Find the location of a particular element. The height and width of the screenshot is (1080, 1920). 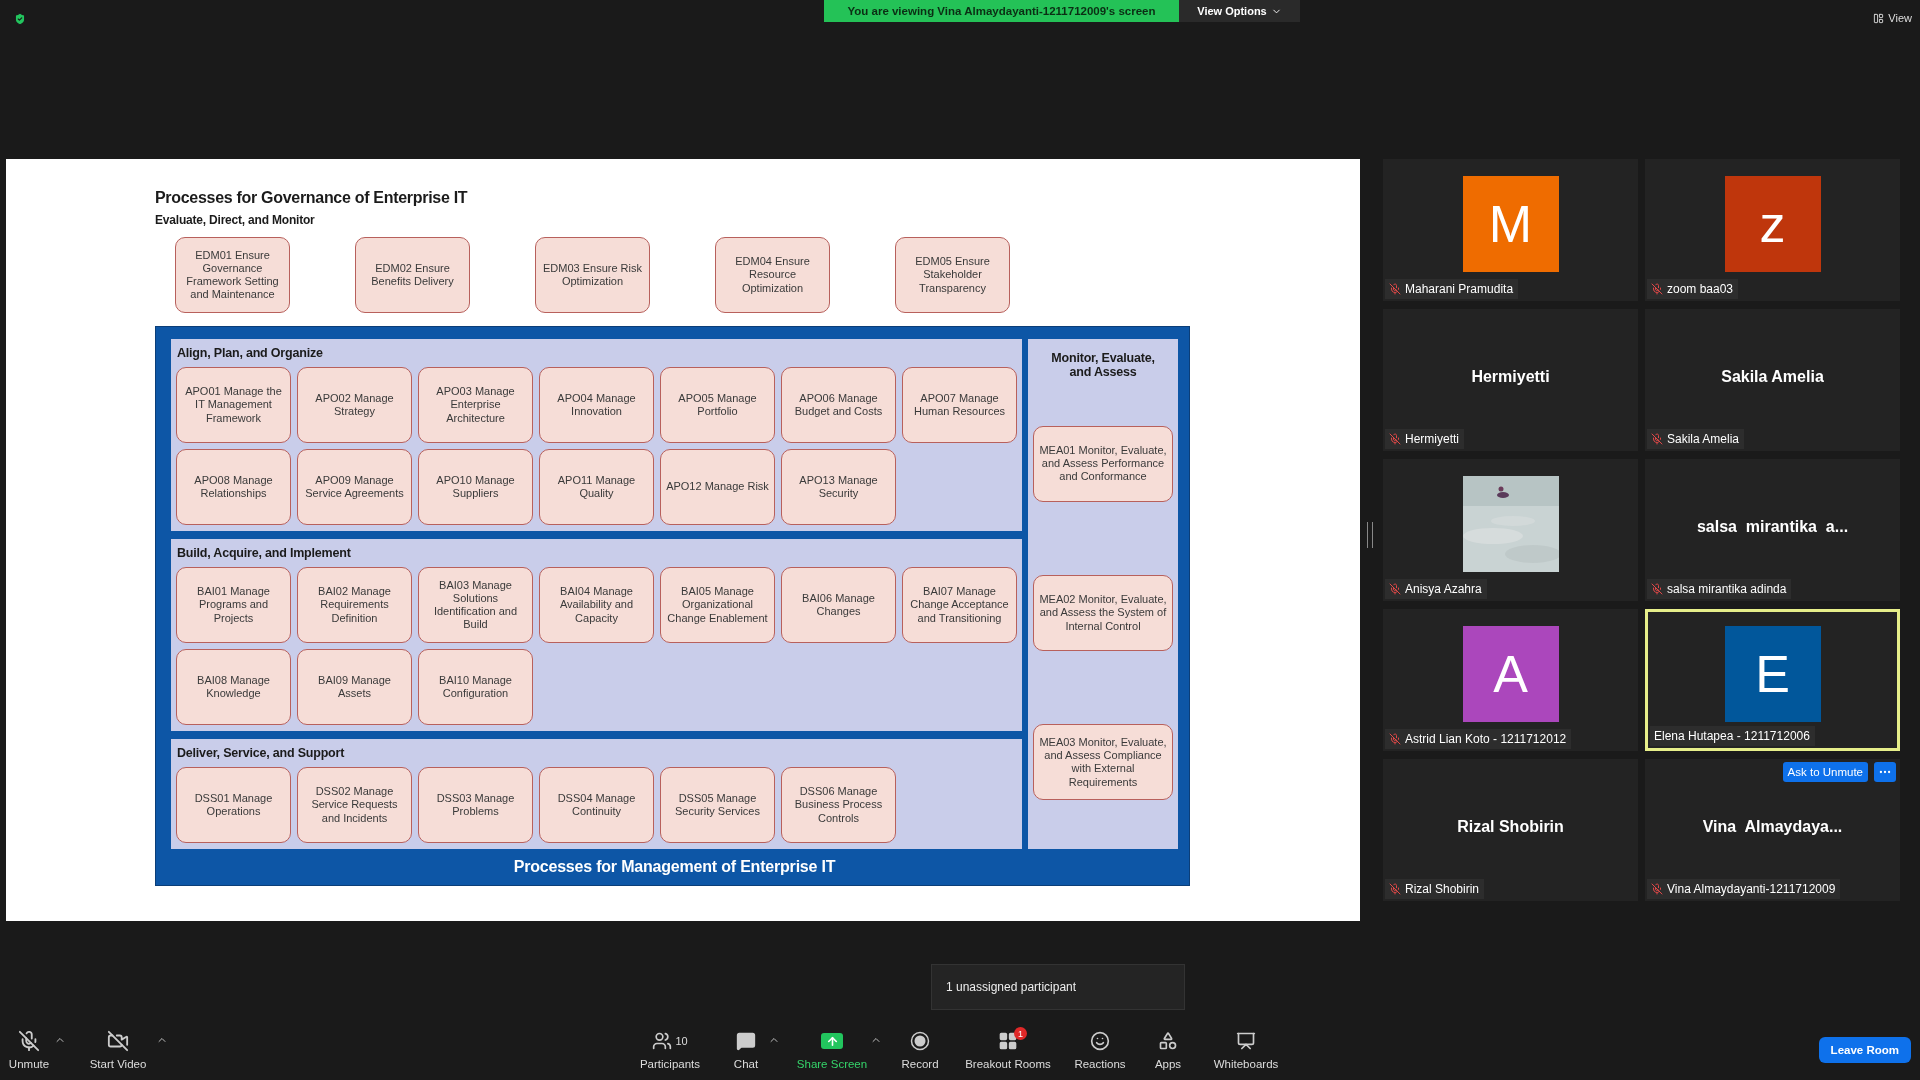

process-box: DSS01 Manage Operations is located at coordinates (233, 805).